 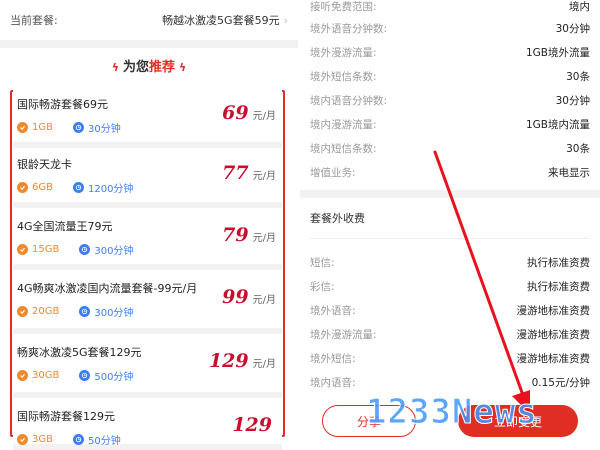 What do you see at coordinates (349, 100) in the screenshot?
I see `detail-label: 境内语音分钟数:` at bounding box center [349, 100].